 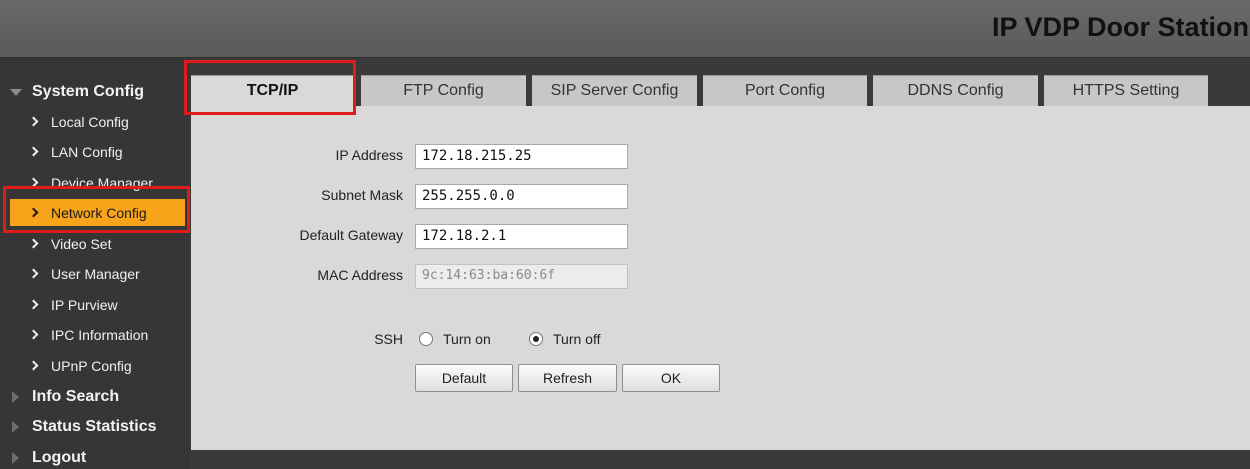 I want to click on ssh-turn-off-radio: Turn off, so click(x=564, y=339).